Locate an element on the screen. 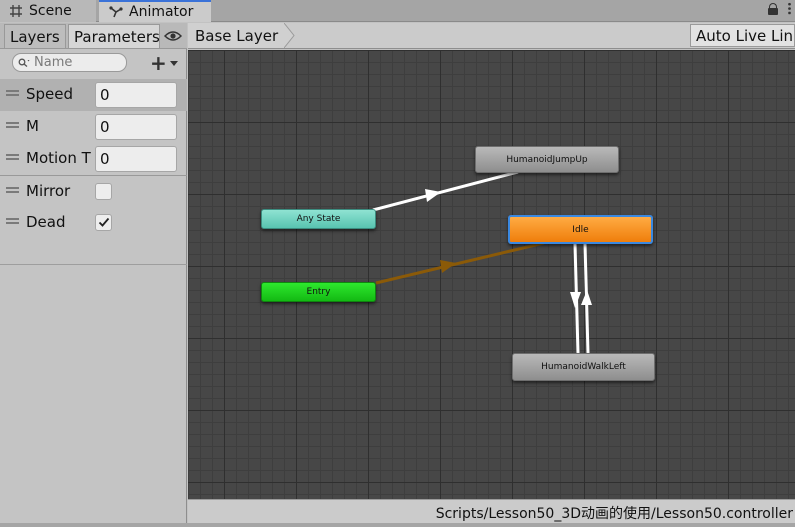  tab-layers-label: Layers is located at coordinates (35, 36).